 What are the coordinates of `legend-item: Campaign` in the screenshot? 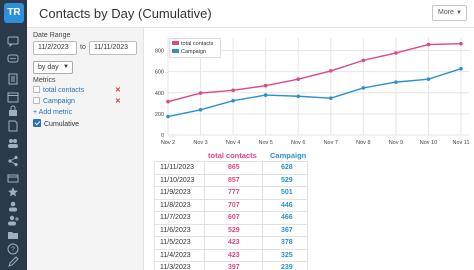 It's located at (195, 52).